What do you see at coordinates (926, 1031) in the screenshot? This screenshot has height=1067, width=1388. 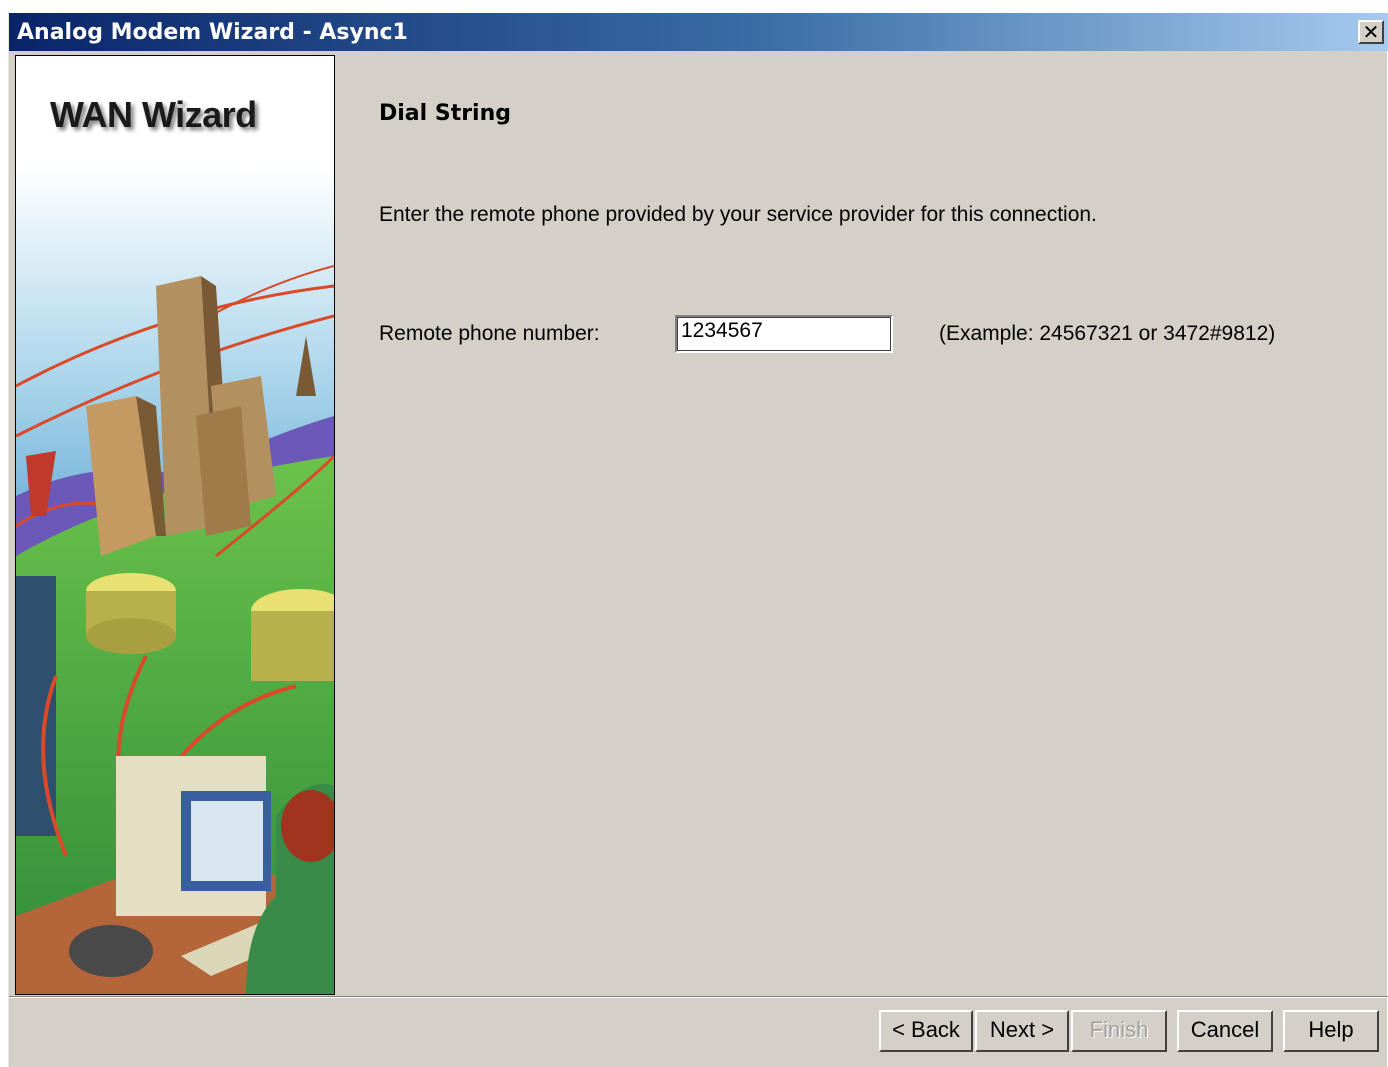 I see `back-button: < Back` at bounding box center [926, 1031].